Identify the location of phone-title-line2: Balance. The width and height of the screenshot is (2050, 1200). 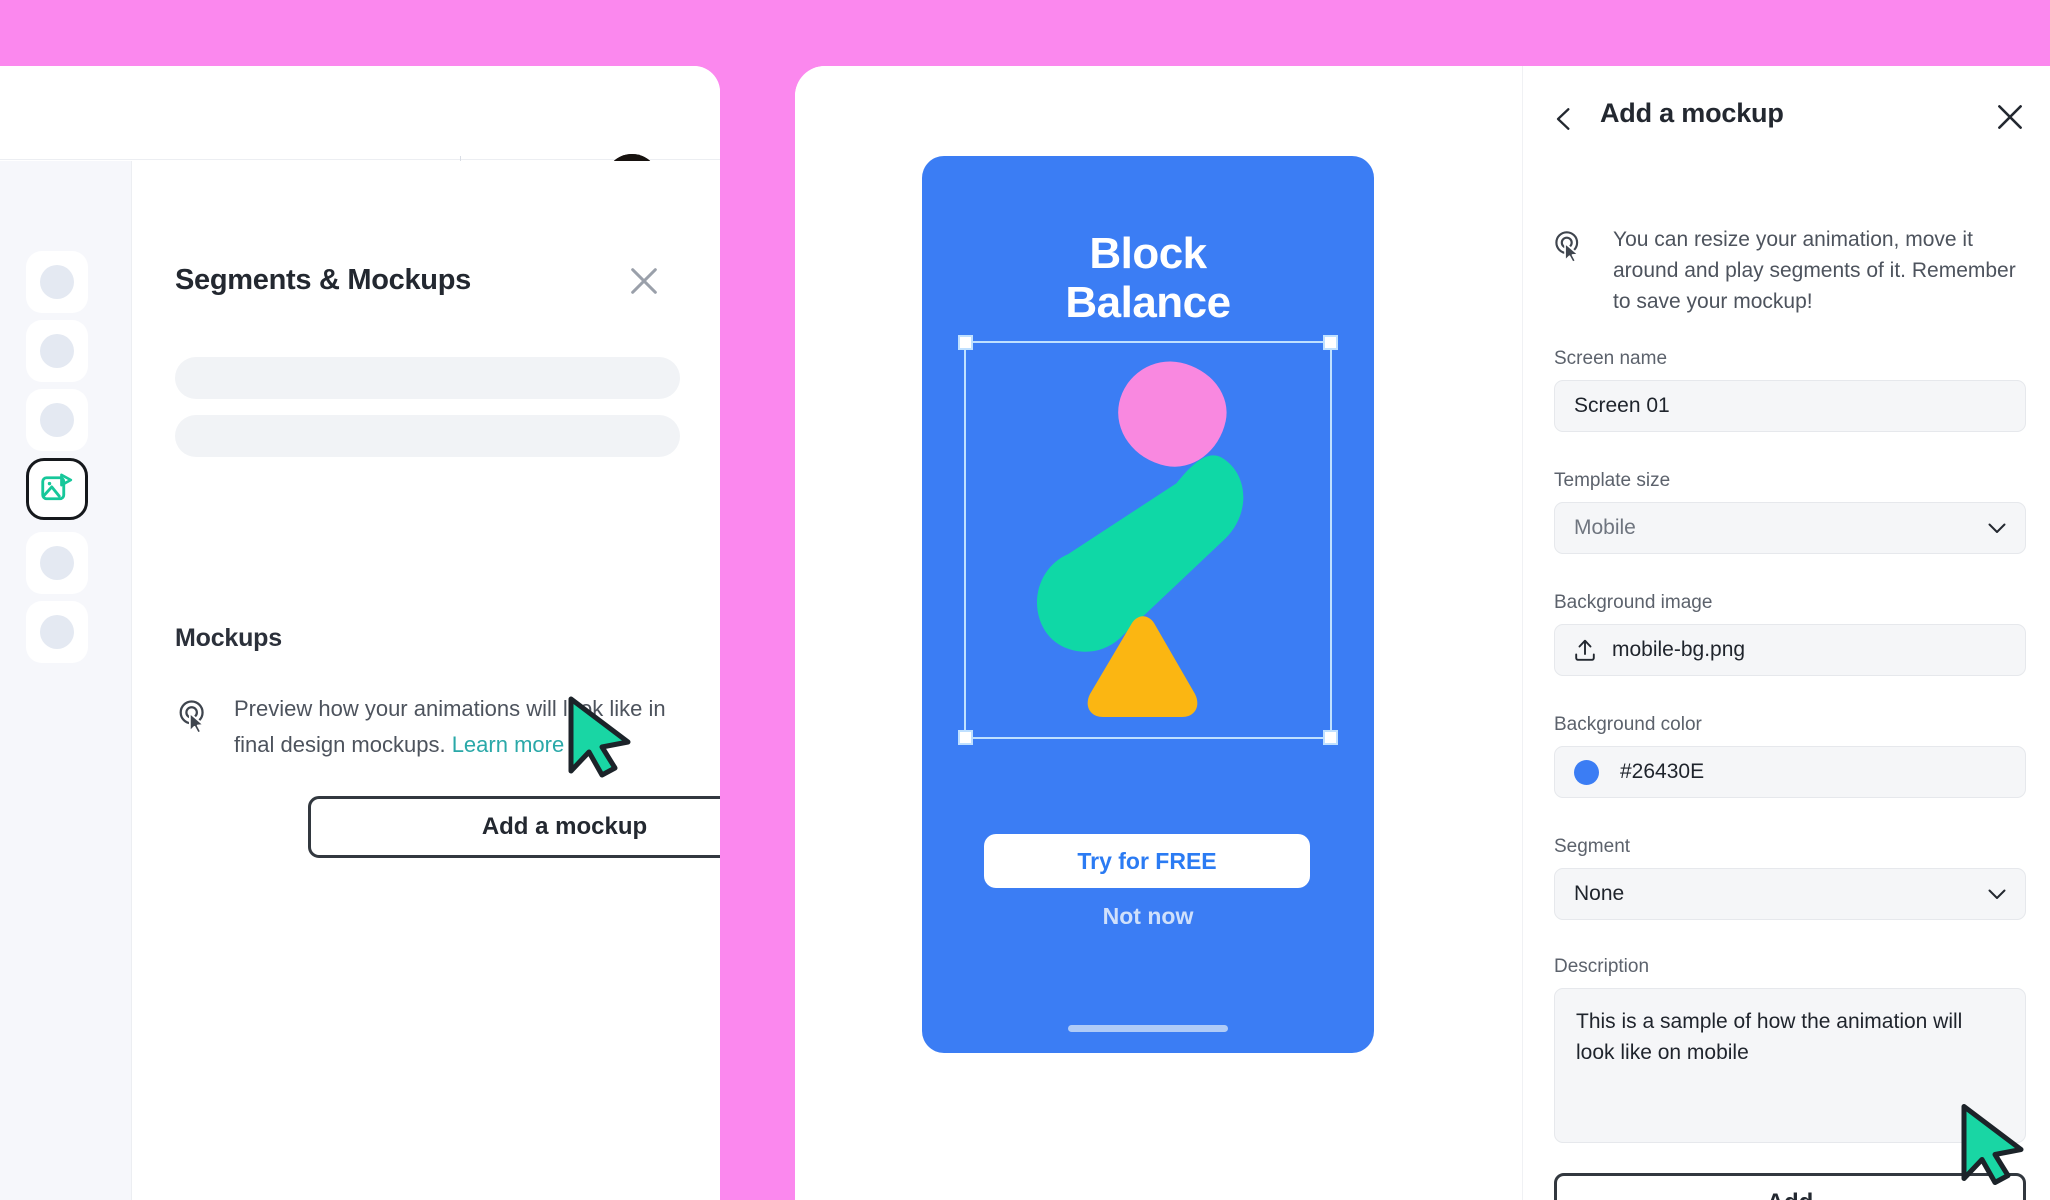
(1148, 302).